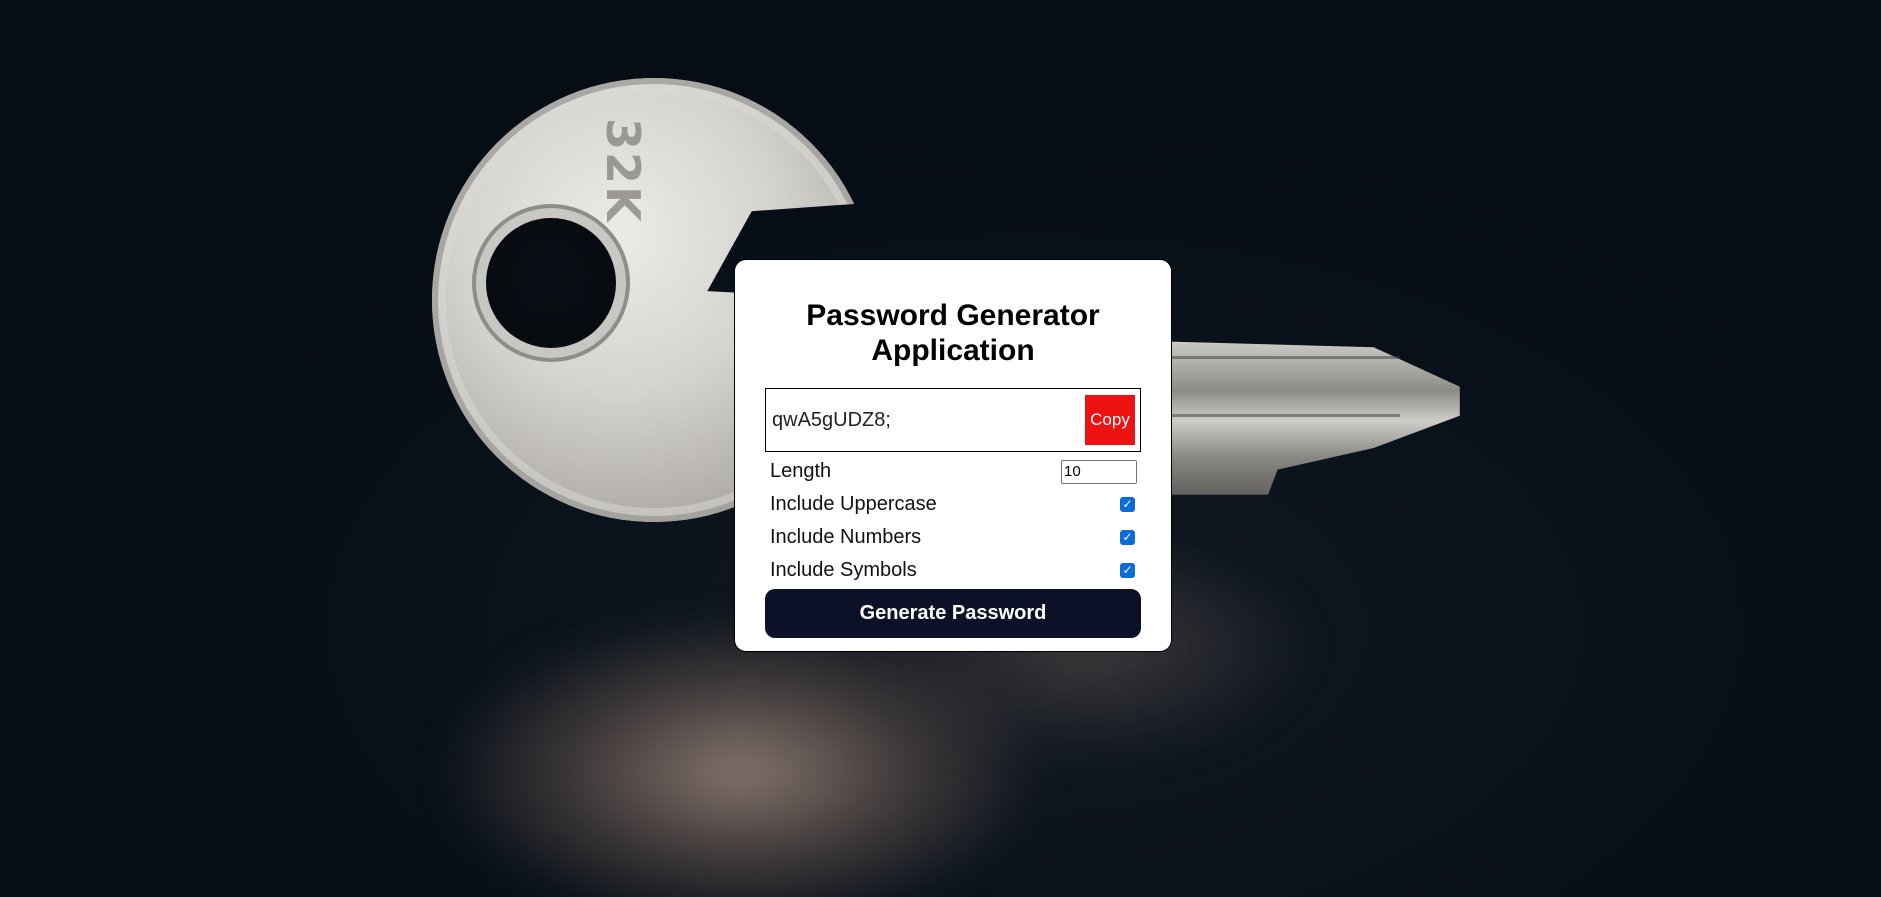  What do you see at coordinates (1099, 471) in the screenshot?
I see `length-input` at bounding box center [1099, 471].